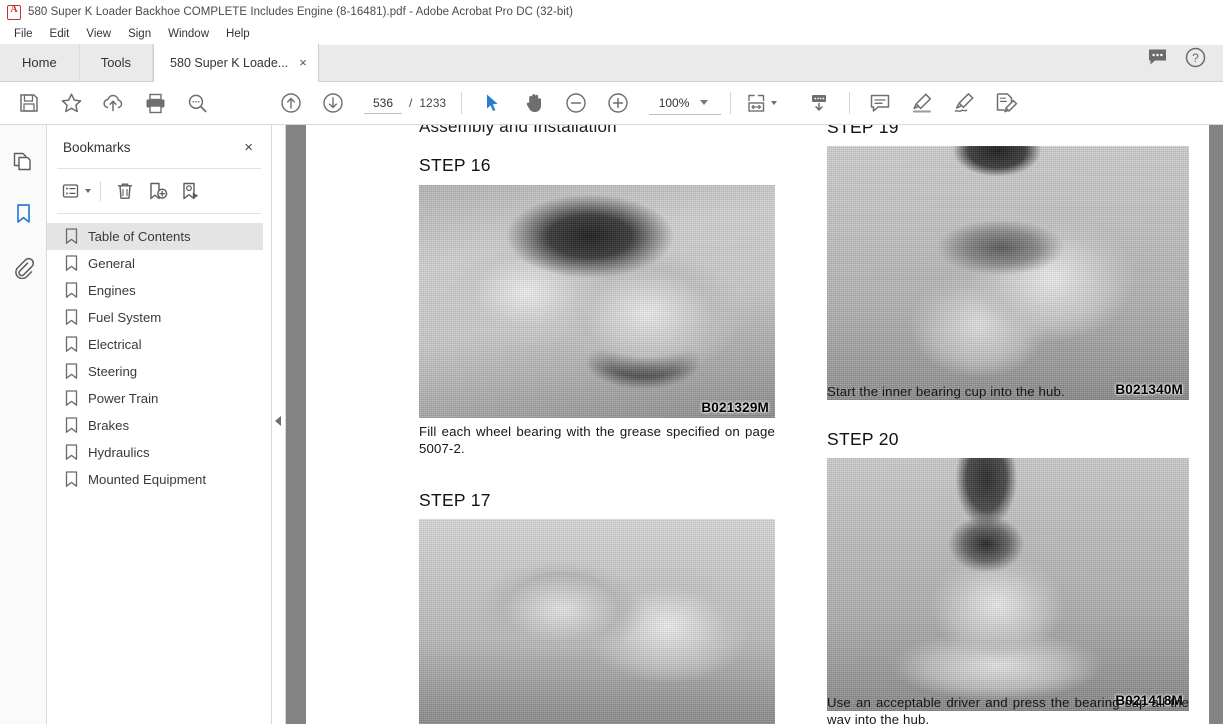 Image resolution: width=1223 pixels, height=724 pixels. What do you see at coordinates (112, 290) in the screenshot?
I see `bookmark-item-label: Engines` at bounding box center [112, 290].